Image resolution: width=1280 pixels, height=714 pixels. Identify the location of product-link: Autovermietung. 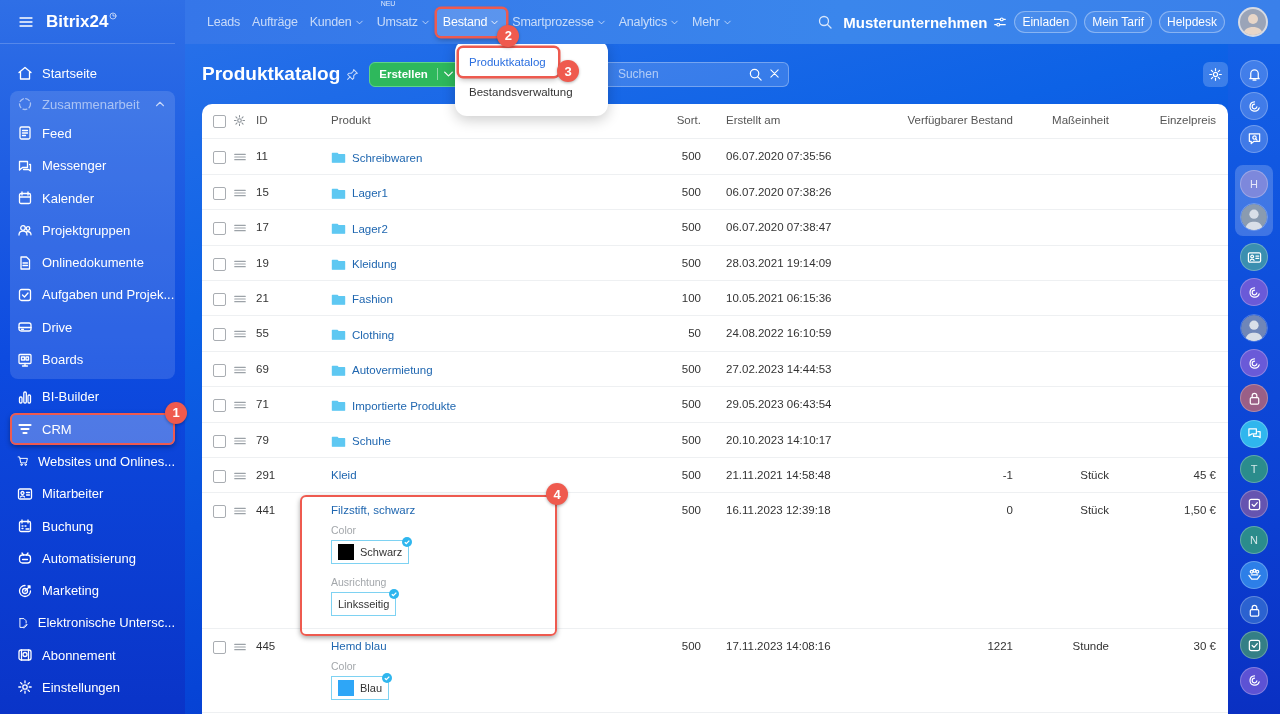
(392, 370).